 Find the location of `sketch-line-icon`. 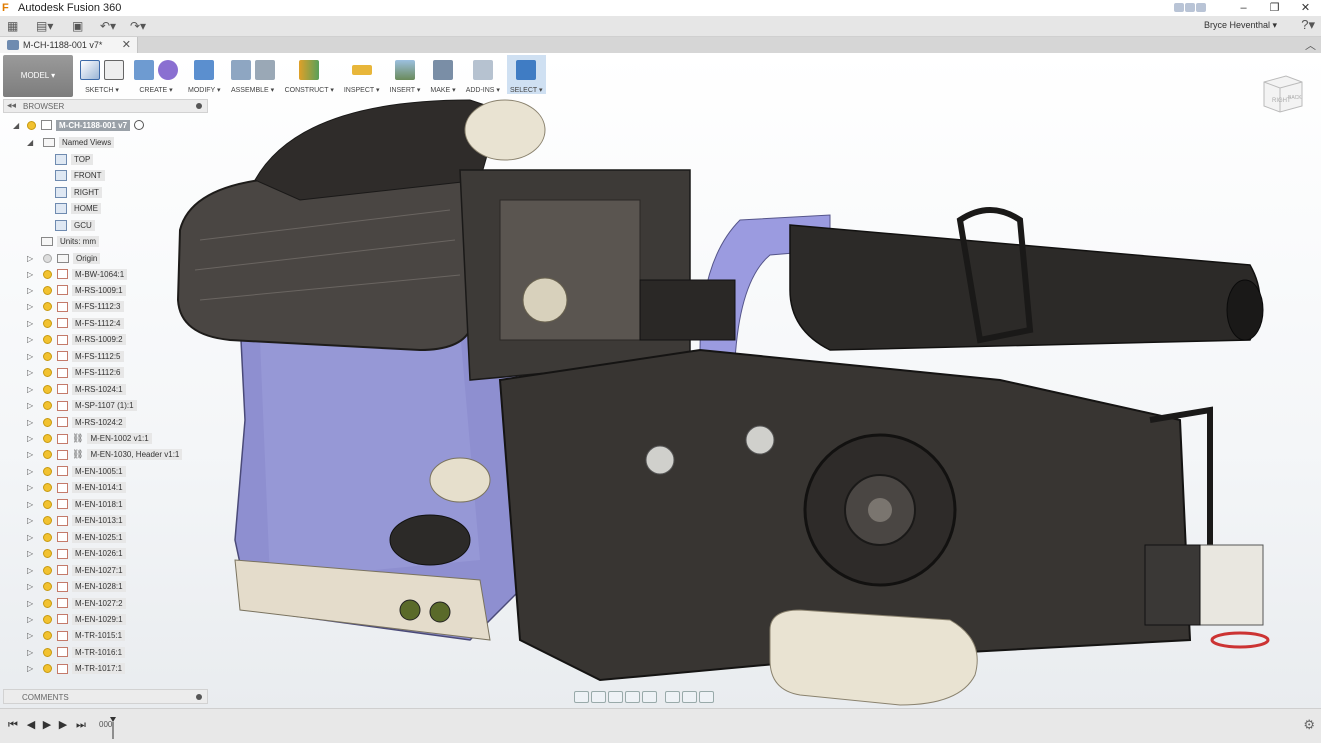

sketch-line-icon is located at coordinates (90, 70).